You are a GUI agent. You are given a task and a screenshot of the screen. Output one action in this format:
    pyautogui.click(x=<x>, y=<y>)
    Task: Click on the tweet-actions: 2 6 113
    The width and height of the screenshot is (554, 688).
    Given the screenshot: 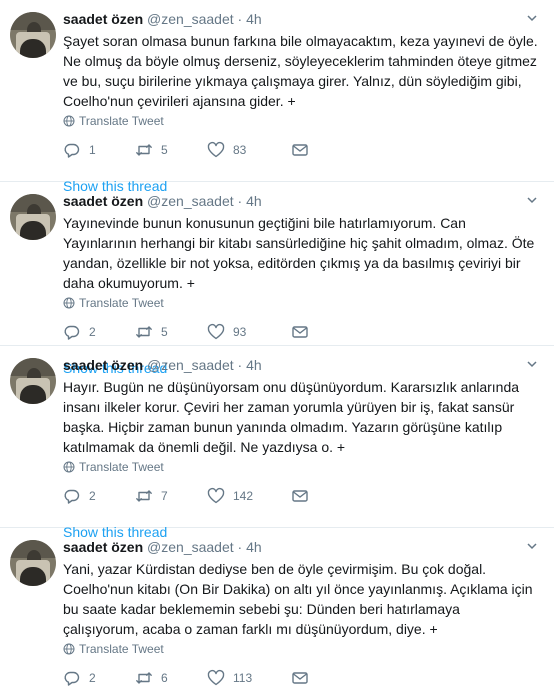 What is the action you would take?
    pyautogui.click(x=300, y=678)
    